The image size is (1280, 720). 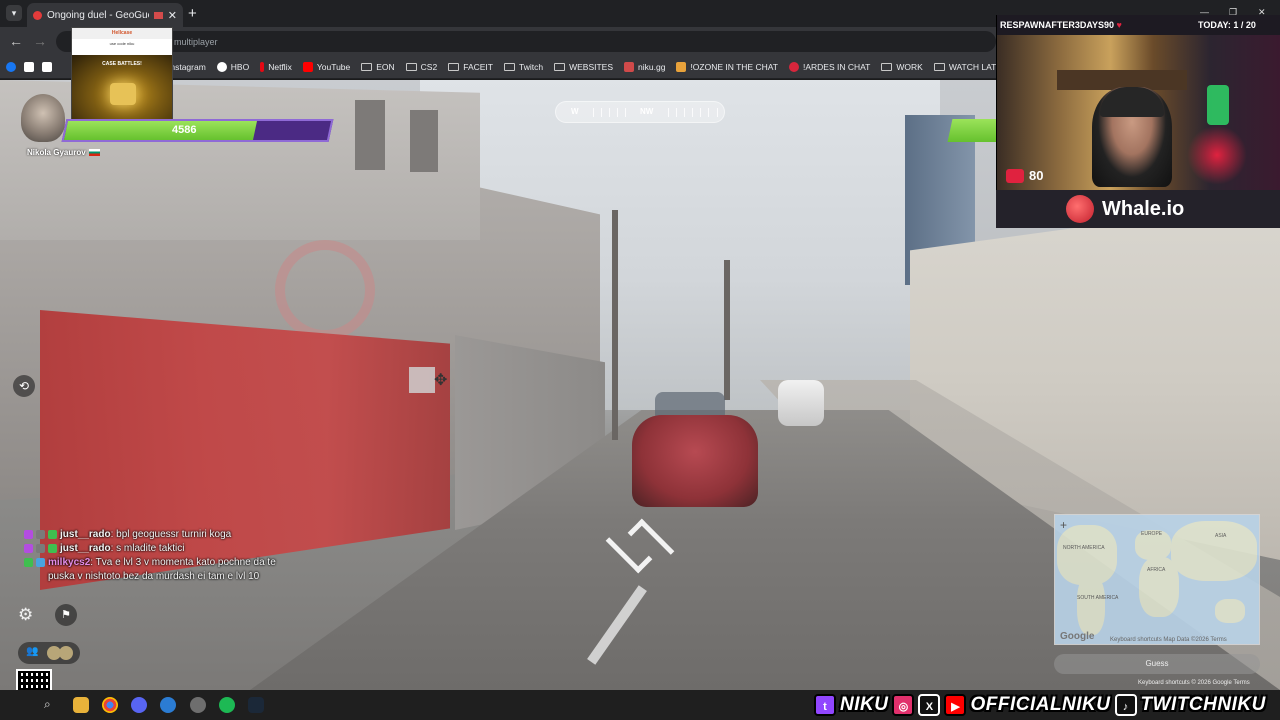 I want to click on bookmark-folder-eon: EON, so click(x=378, y=66).